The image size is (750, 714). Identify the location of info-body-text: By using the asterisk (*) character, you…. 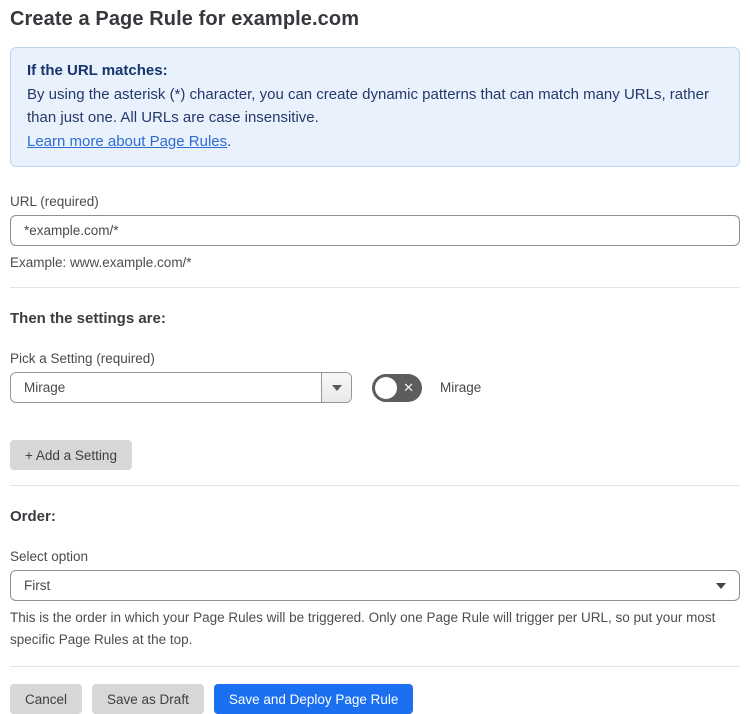
(368, 106).